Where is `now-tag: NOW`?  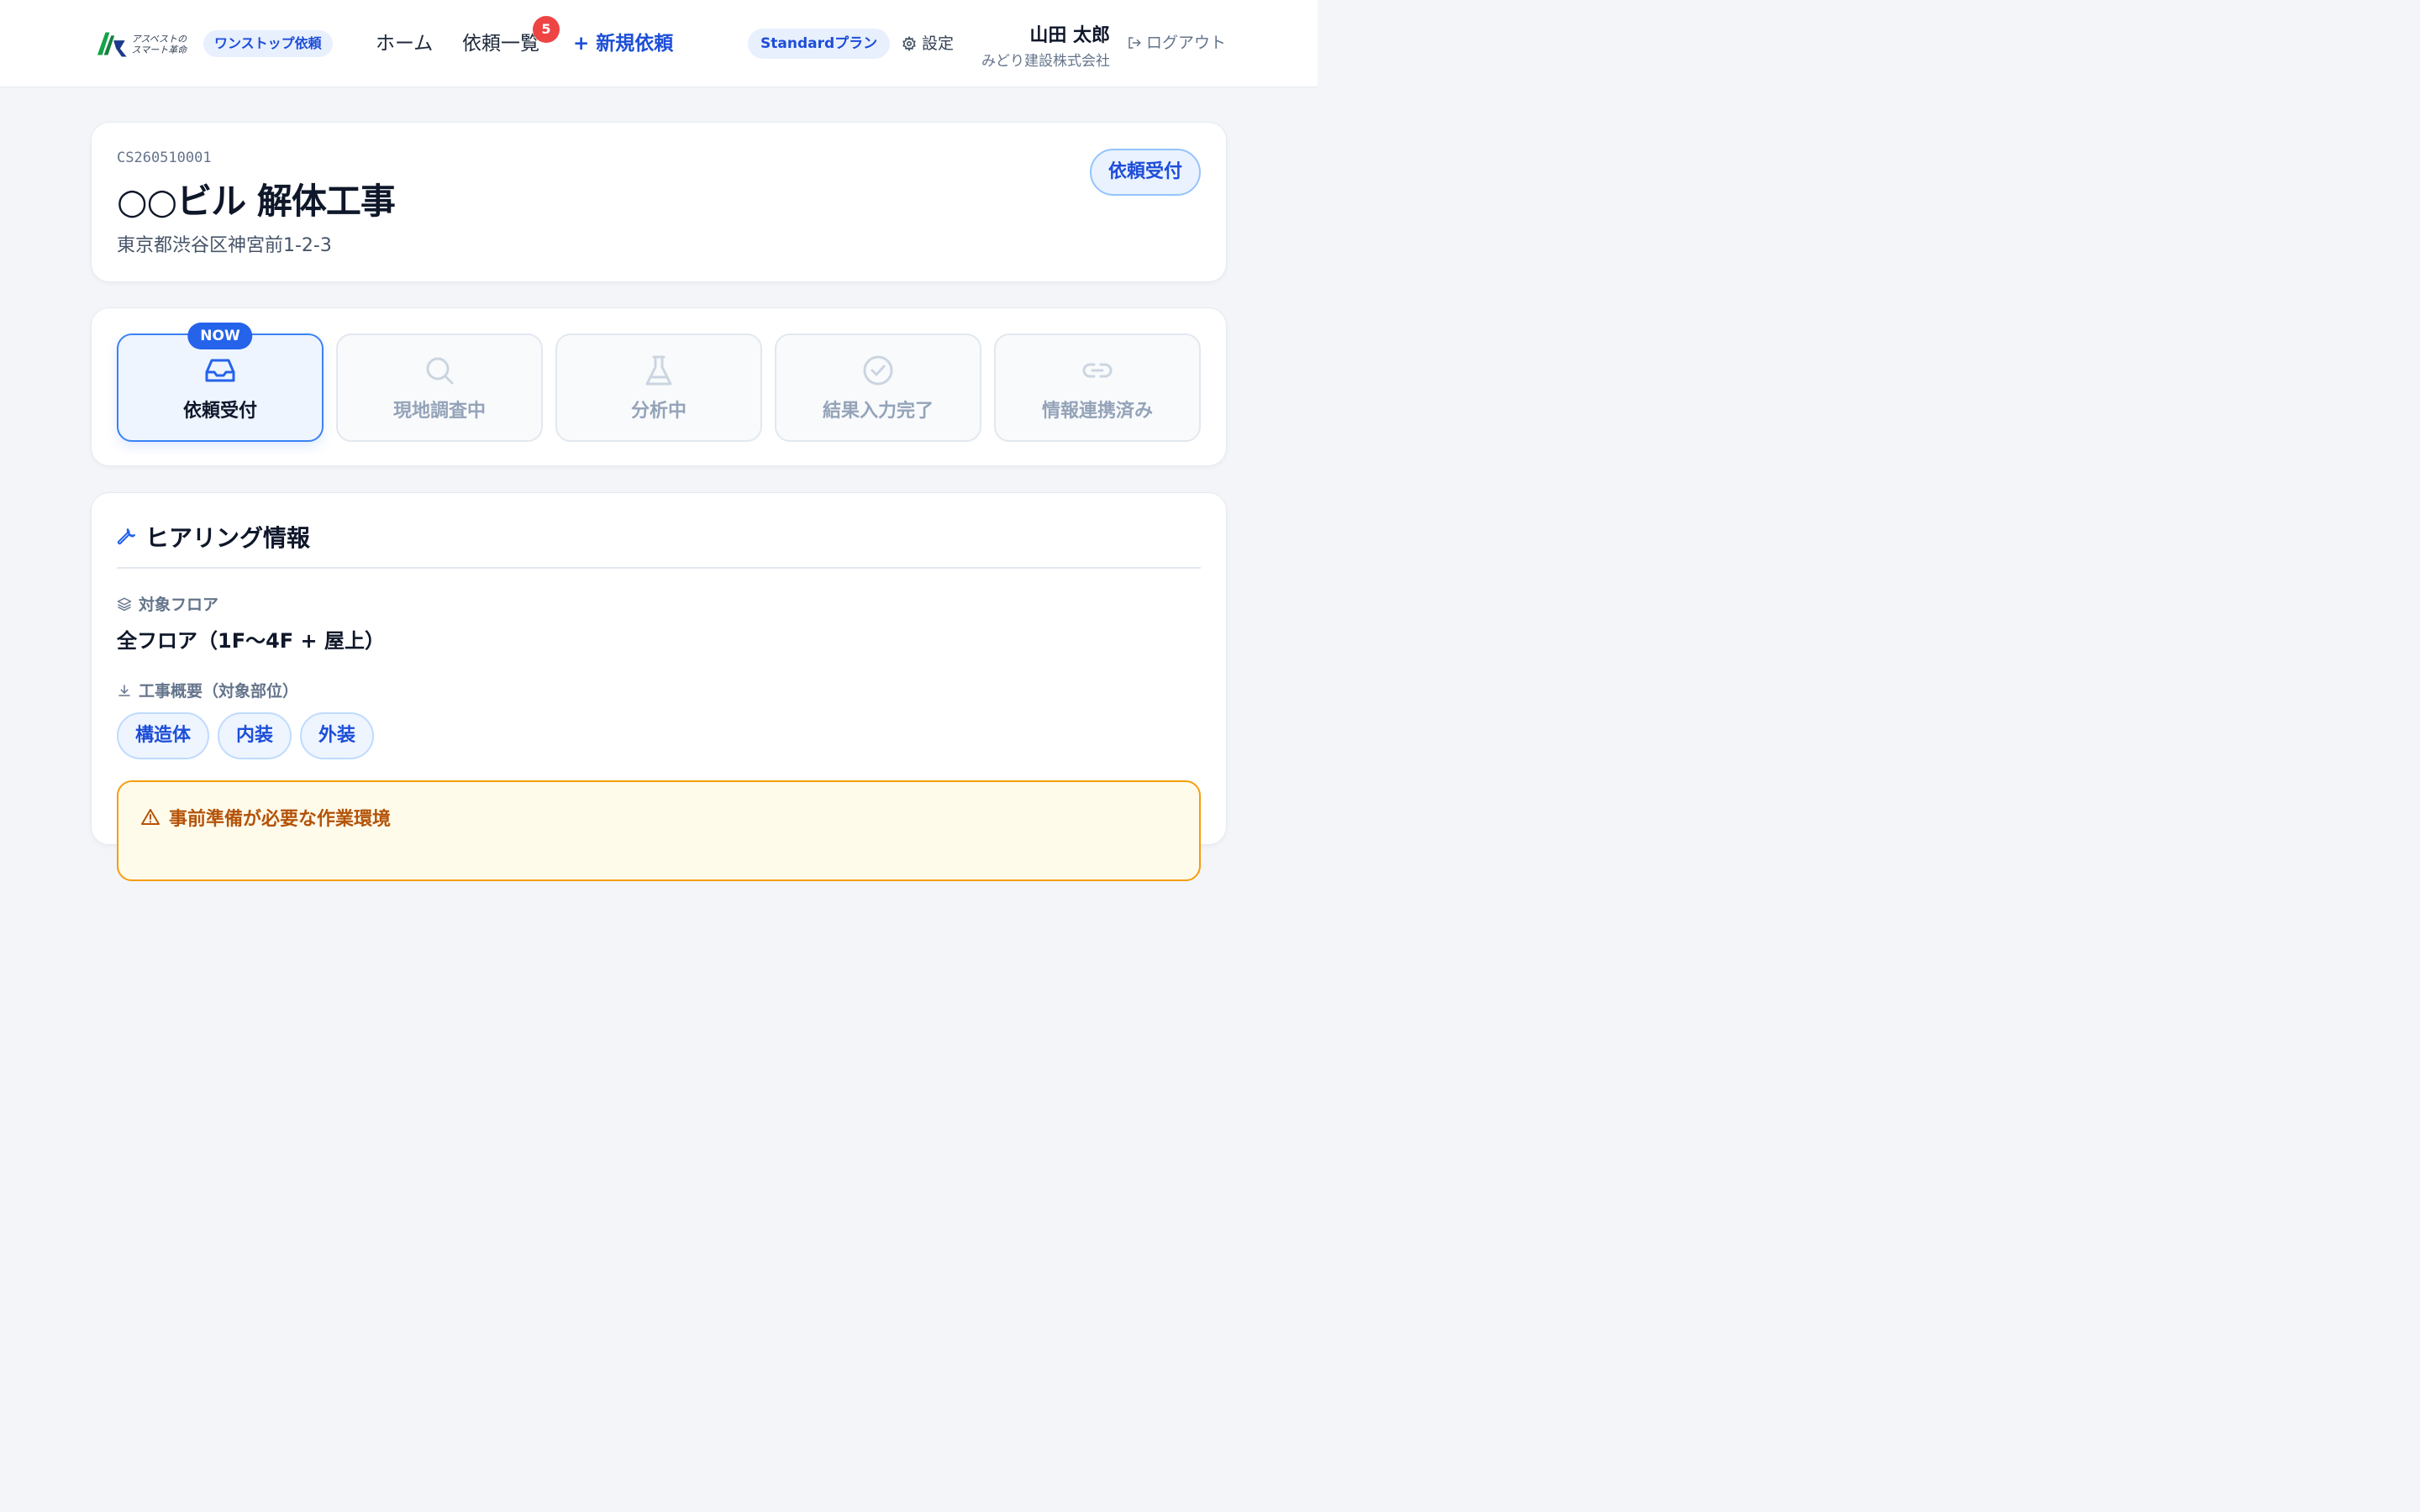 now-tag: NOW is located at coordinates (220, 336).